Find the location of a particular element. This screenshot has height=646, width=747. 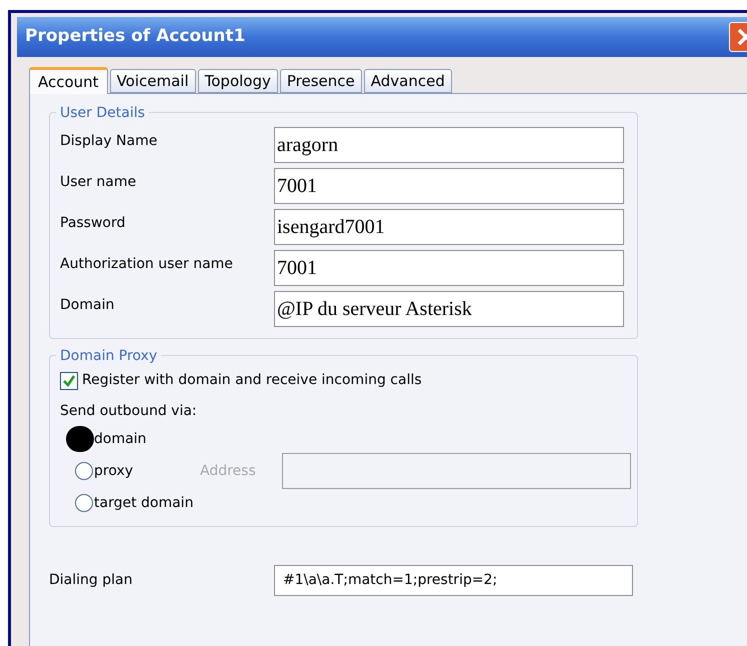

section-label: Send outbound via: is located at coordinates (128, 411).